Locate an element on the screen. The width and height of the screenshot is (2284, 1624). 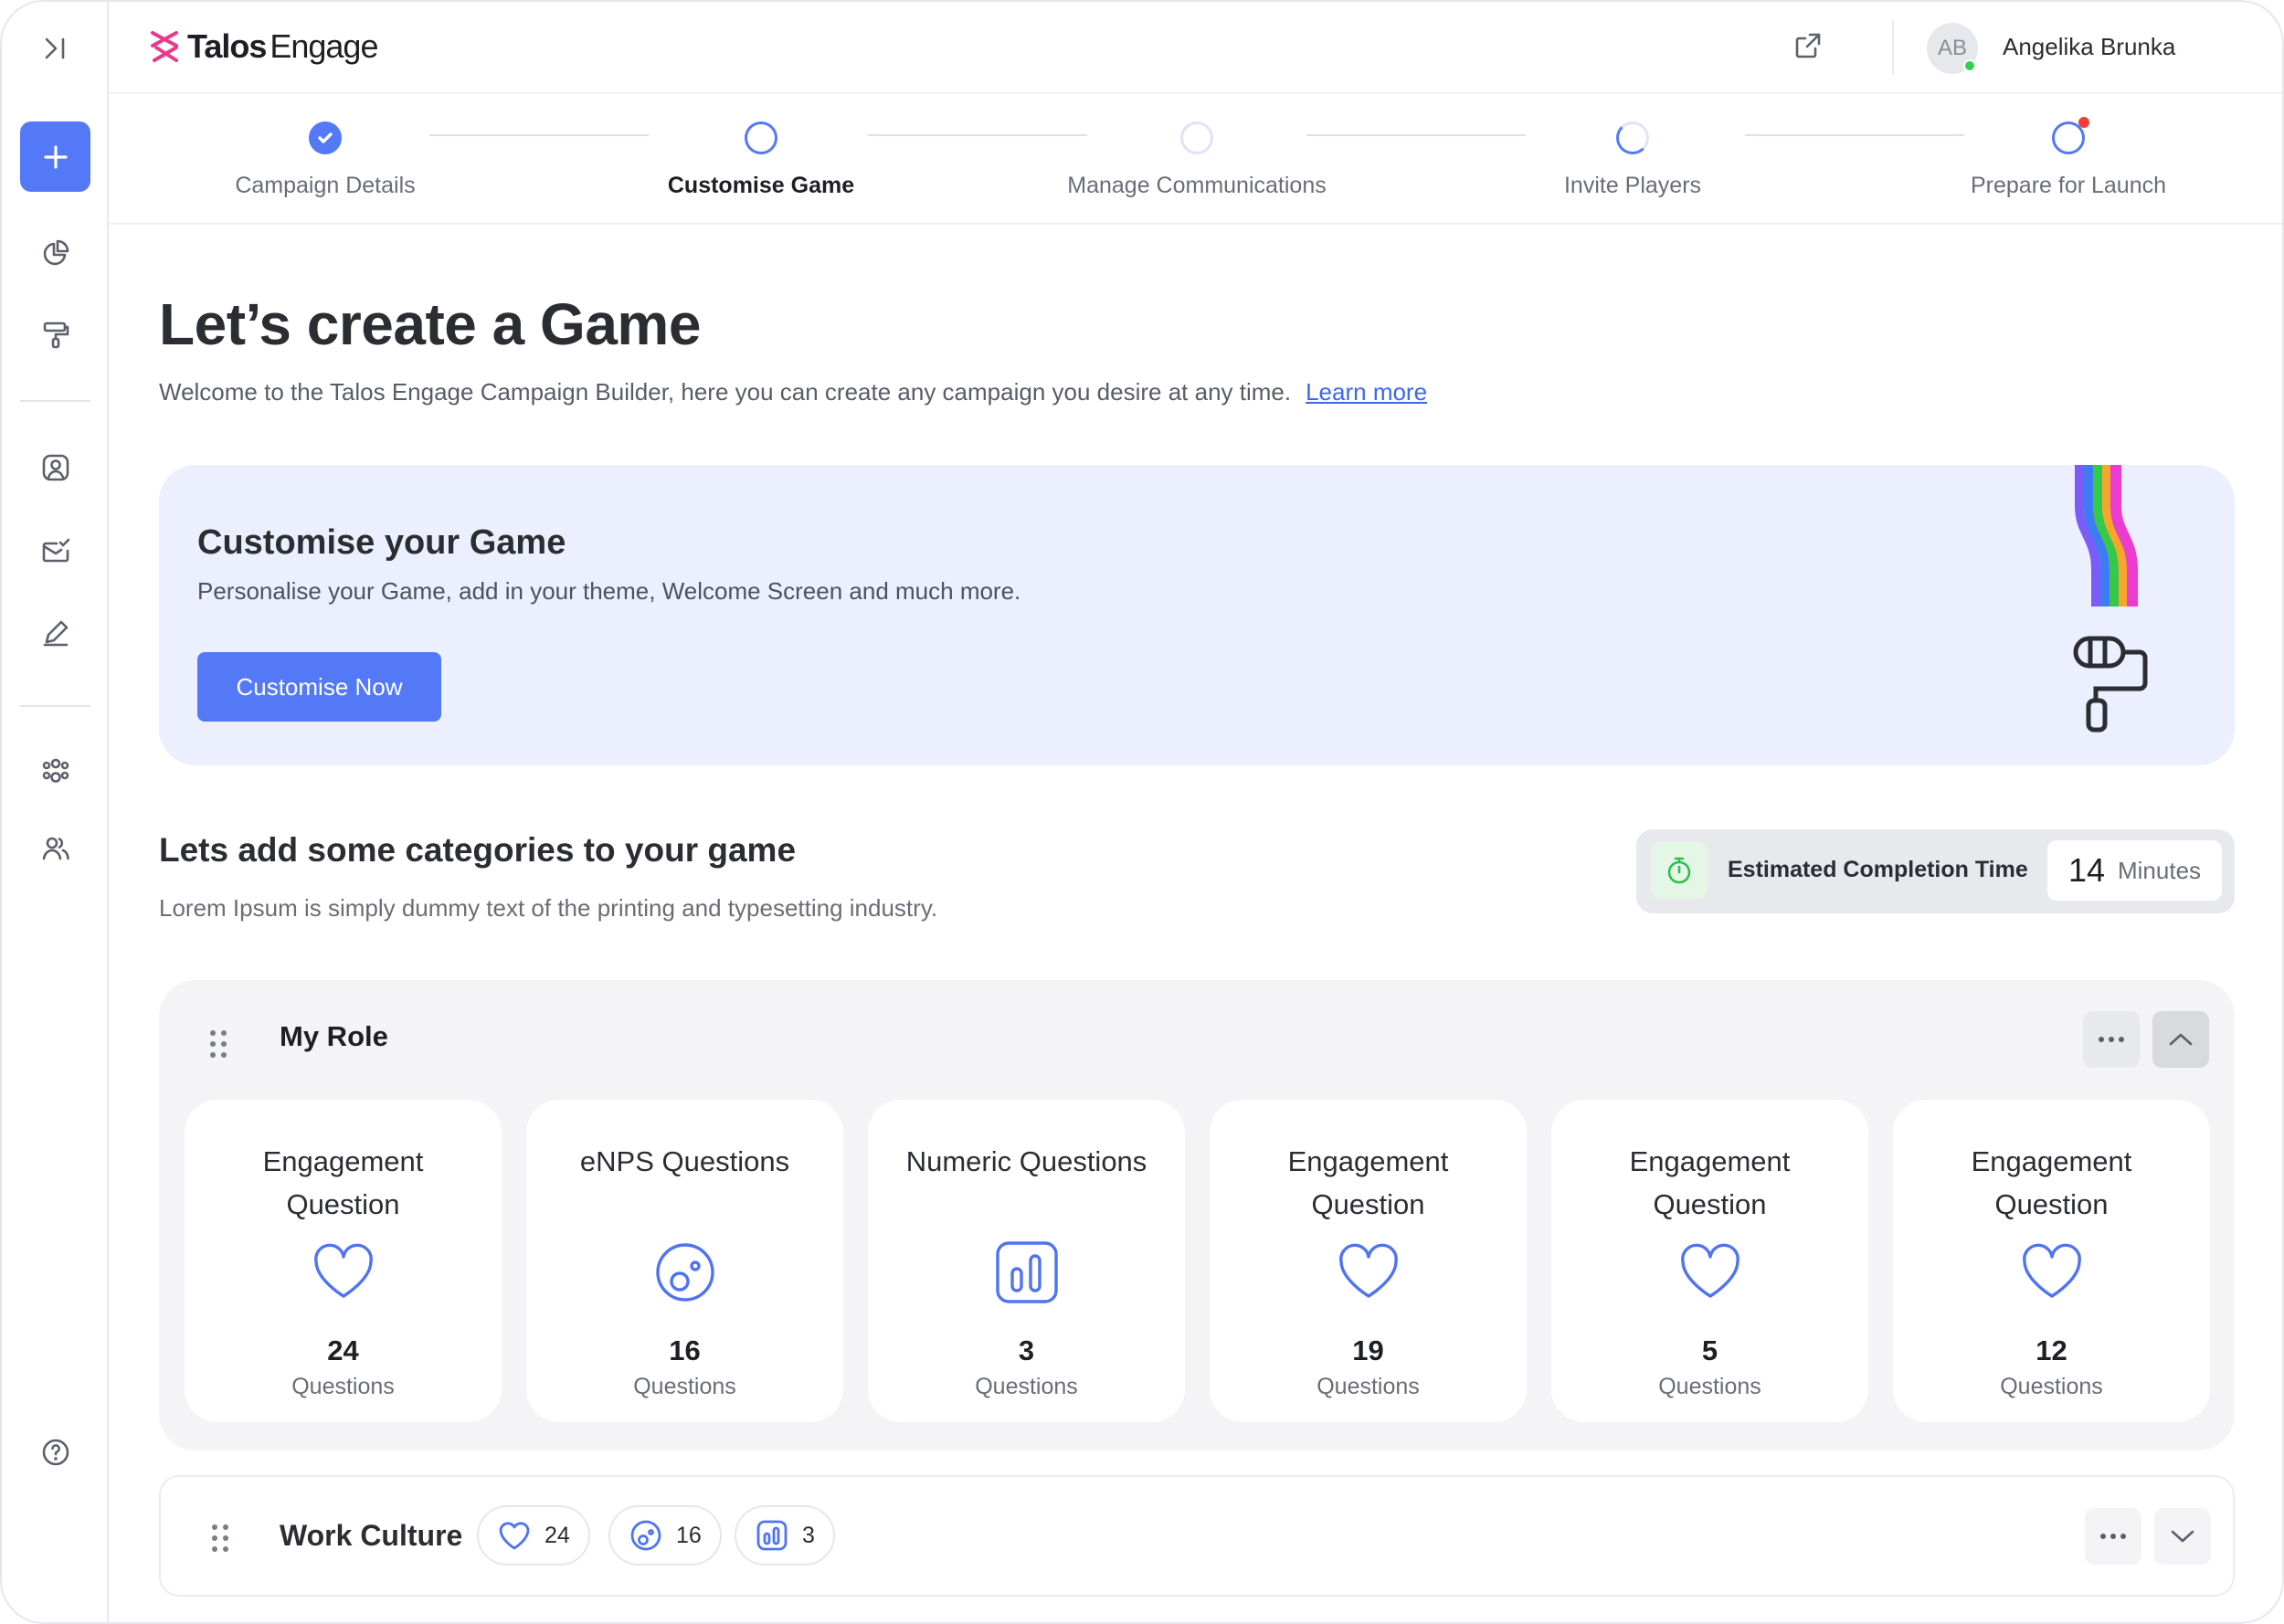
question-card: Numeric Questions 3 Questions is located at coordinates (1026, 1261).